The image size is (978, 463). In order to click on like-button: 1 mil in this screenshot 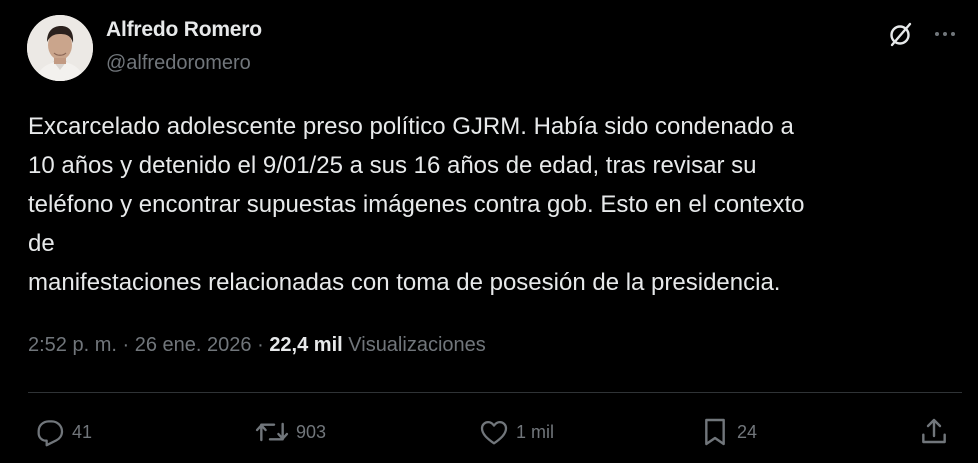, I will do `click(516, 432)`.